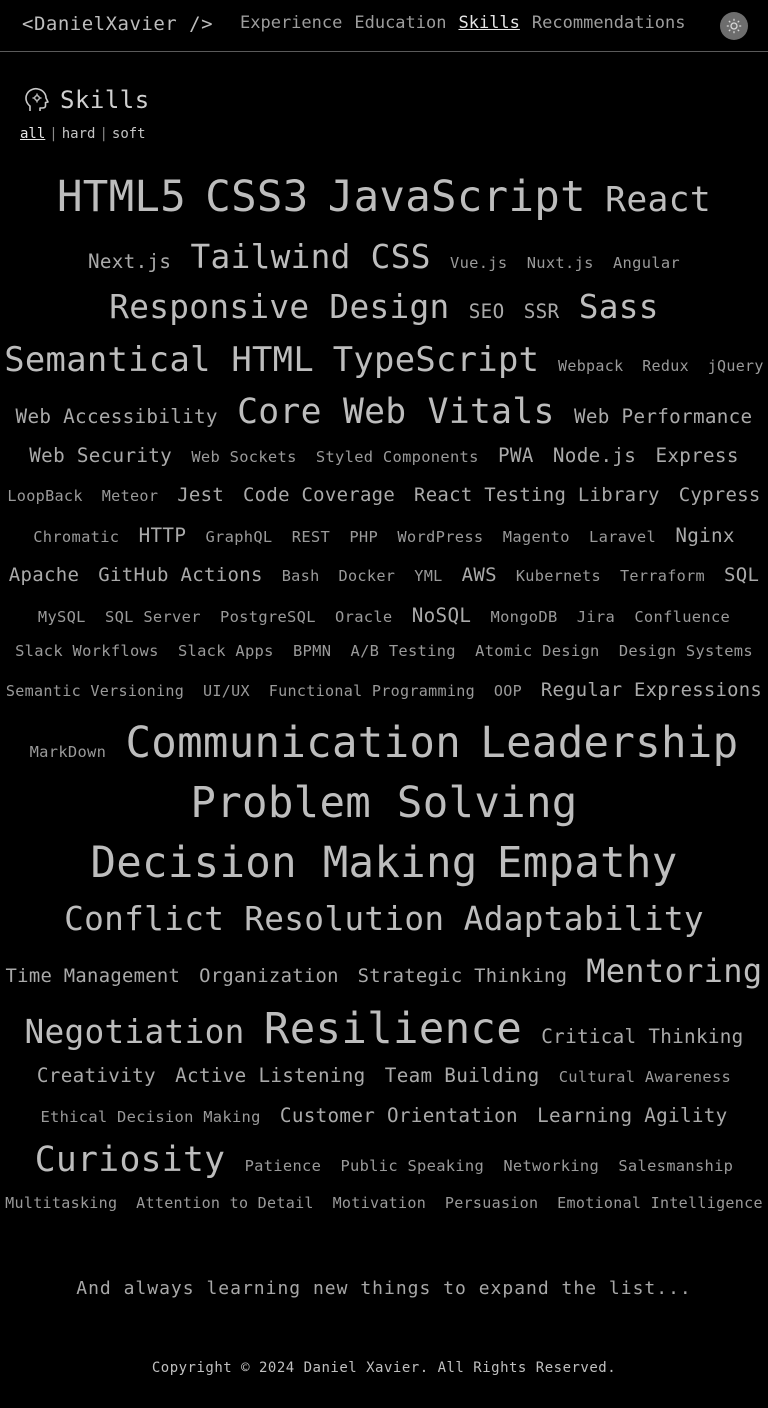 This screenshot has height=1408, width=768. Describe the element at coordinates (462, 976) in the screenshot. I see `skill-tag: Strategic Thinking` at that location.